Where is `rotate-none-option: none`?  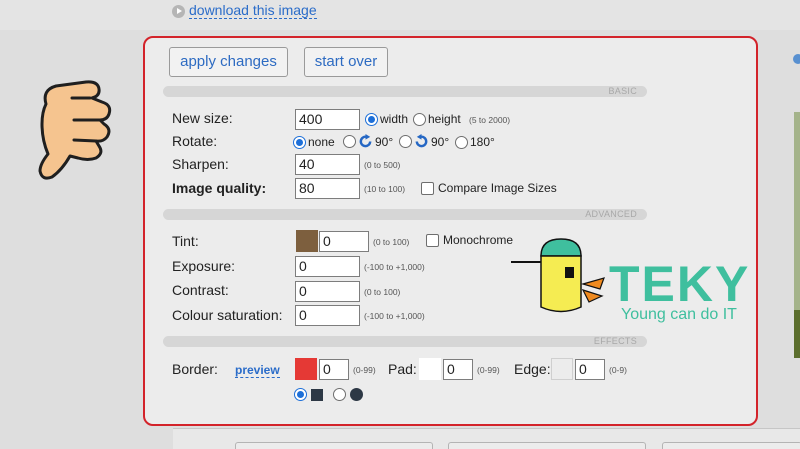
rotate-none-option: none is located at coordinates (314, 142).